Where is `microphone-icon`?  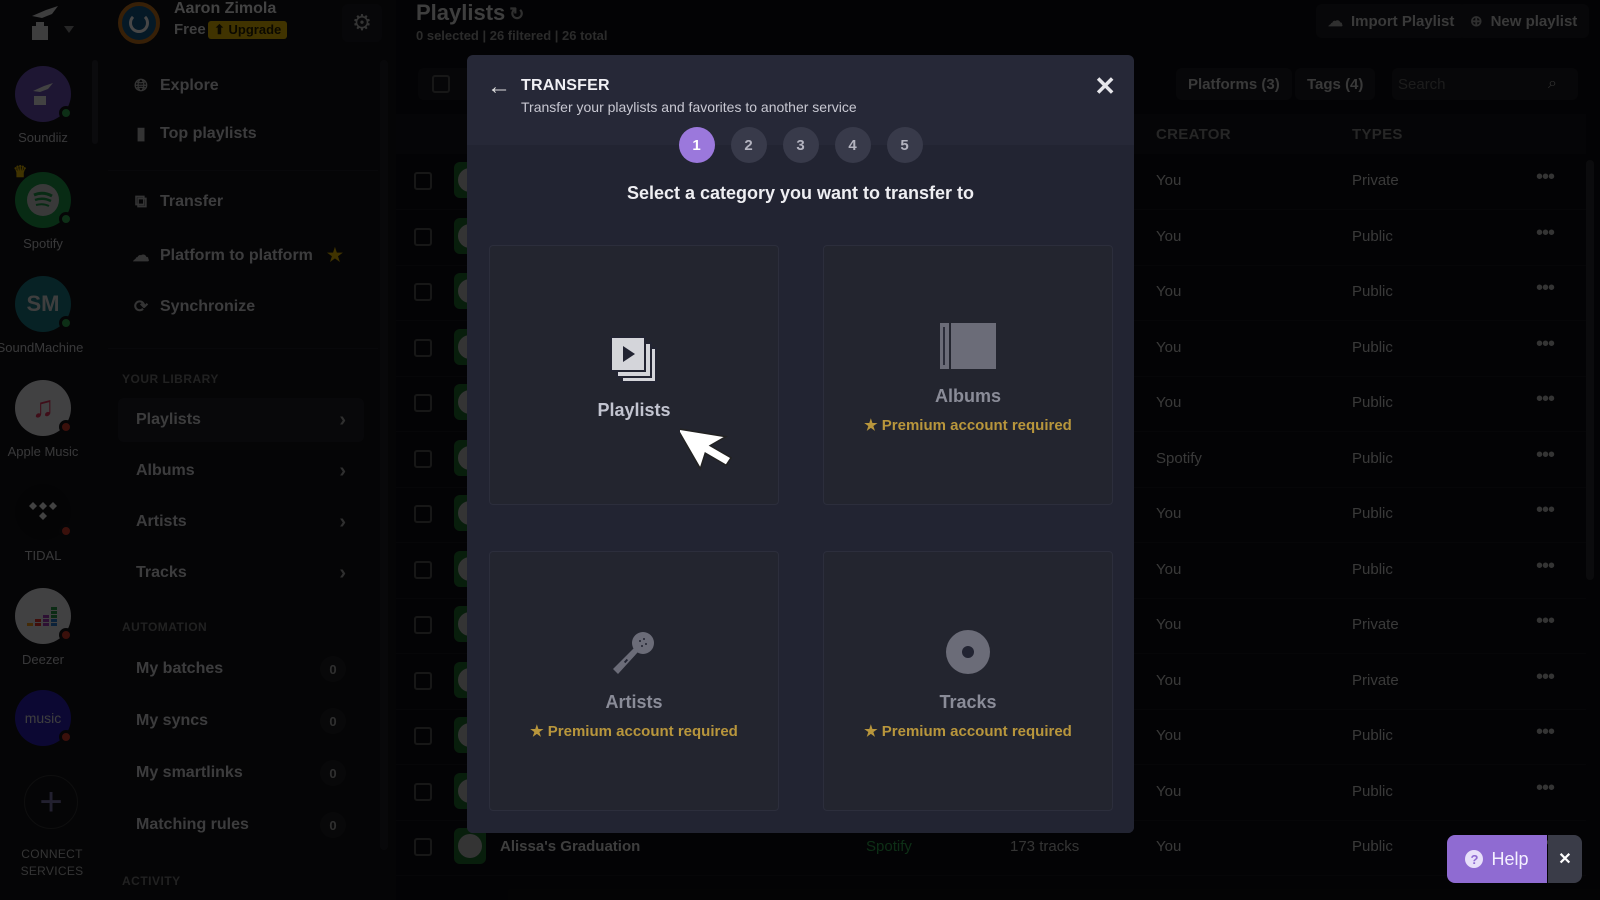
microphone-icon is located at coordinates (634, 652).